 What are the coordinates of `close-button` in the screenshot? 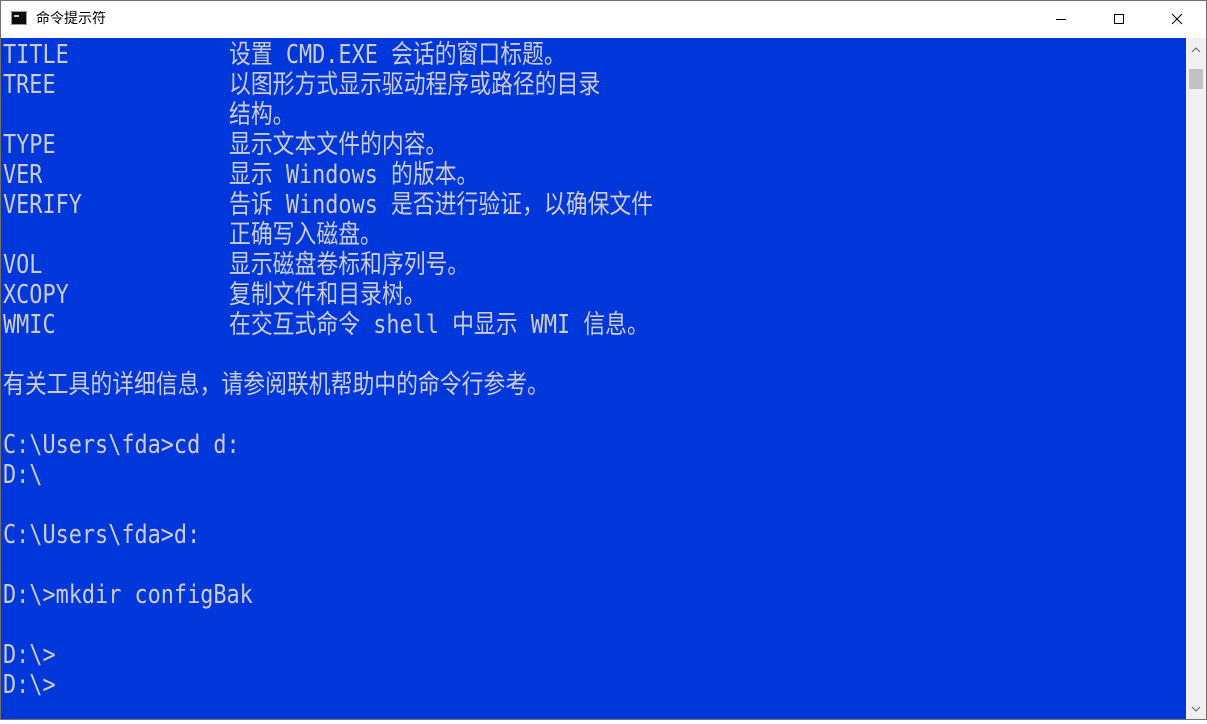 It's located at (1177, 19).